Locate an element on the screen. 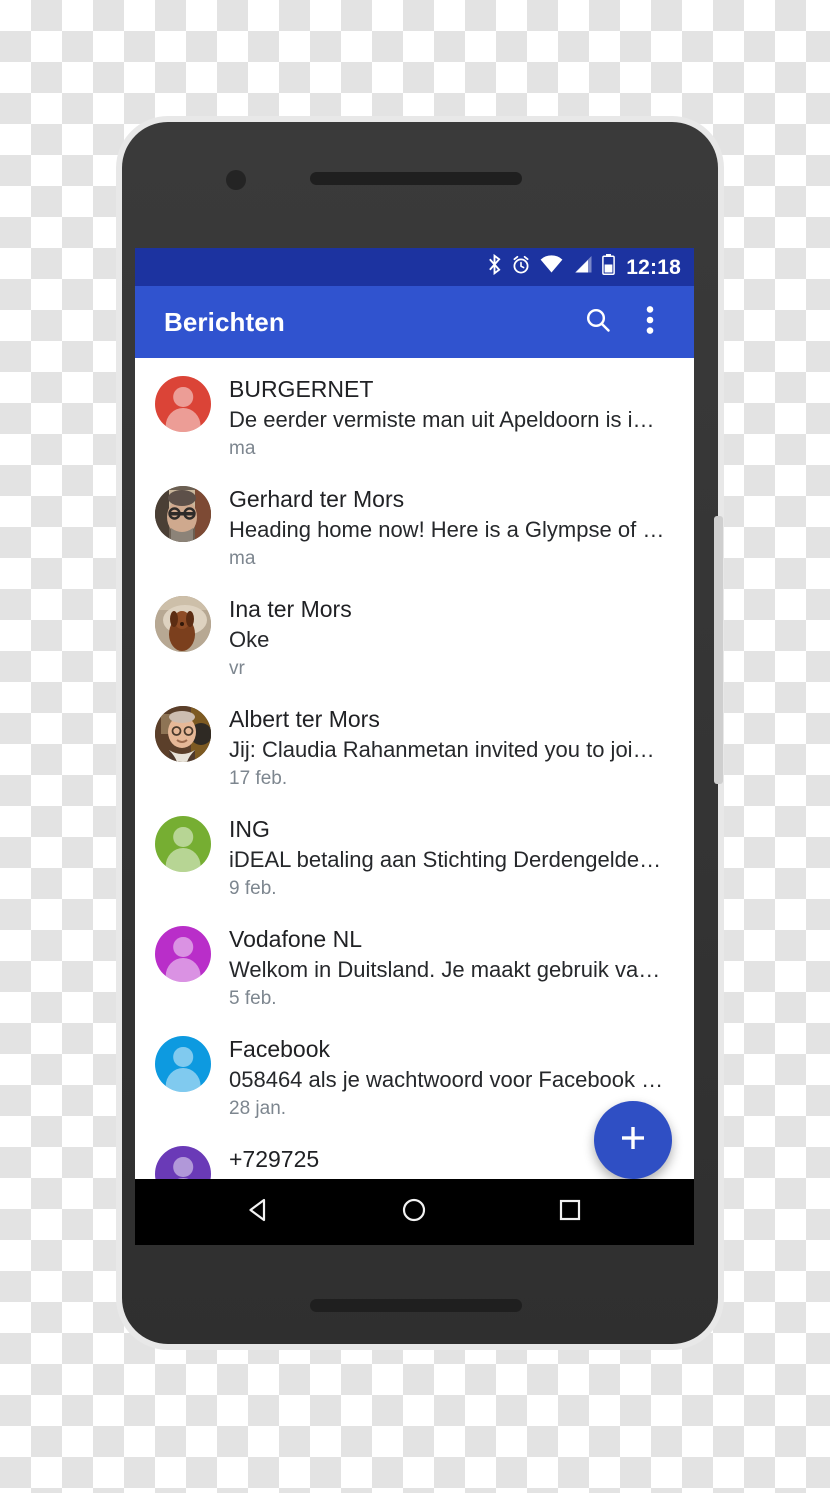 The height and width of the screenshot is (1493, 830). android-navigation-bar is located at coordinates (414, 1212).